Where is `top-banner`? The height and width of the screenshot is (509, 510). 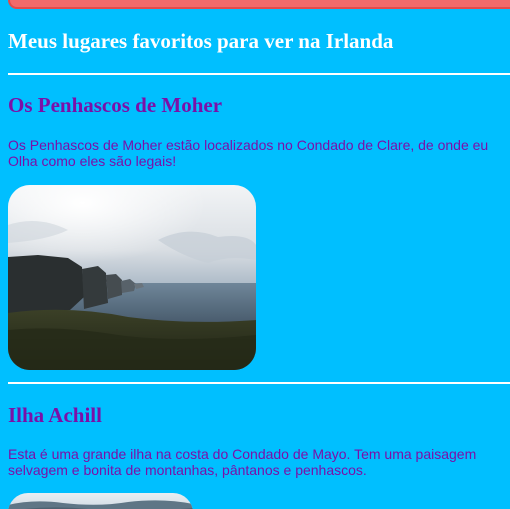
top-banner is located at coordinates (259, 4).